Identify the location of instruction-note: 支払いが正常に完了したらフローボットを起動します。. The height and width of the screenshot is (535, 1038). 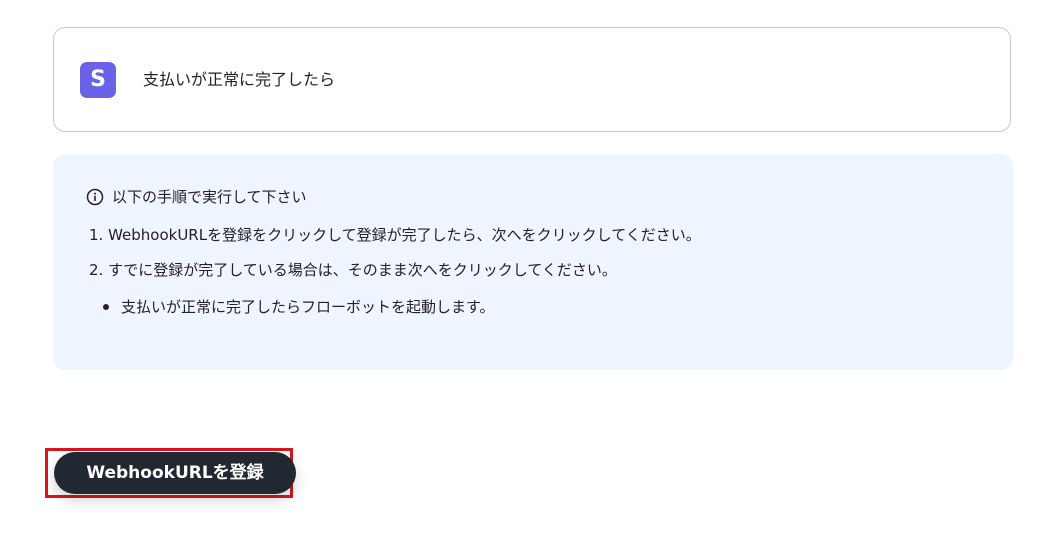
(299, 307).